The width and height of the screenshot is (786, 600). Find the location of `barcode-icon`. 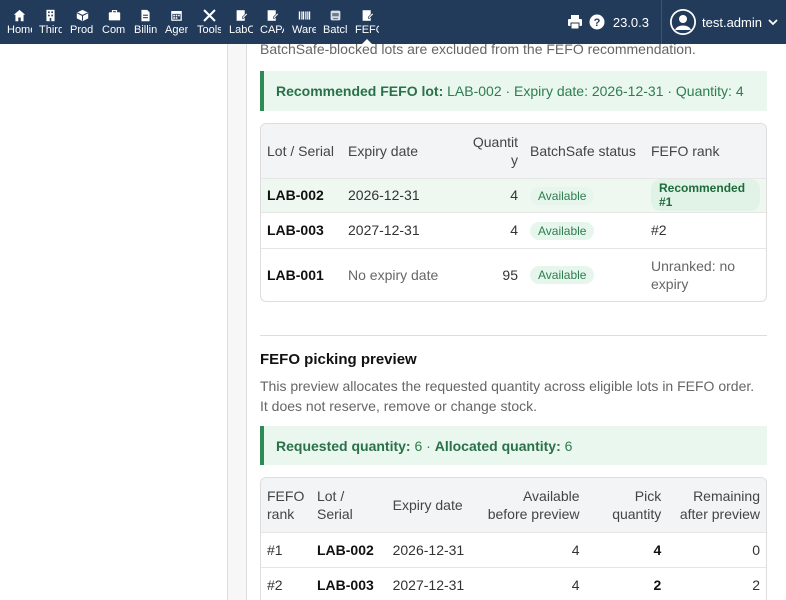

barcode-icon is located at coordinates (304, 15).